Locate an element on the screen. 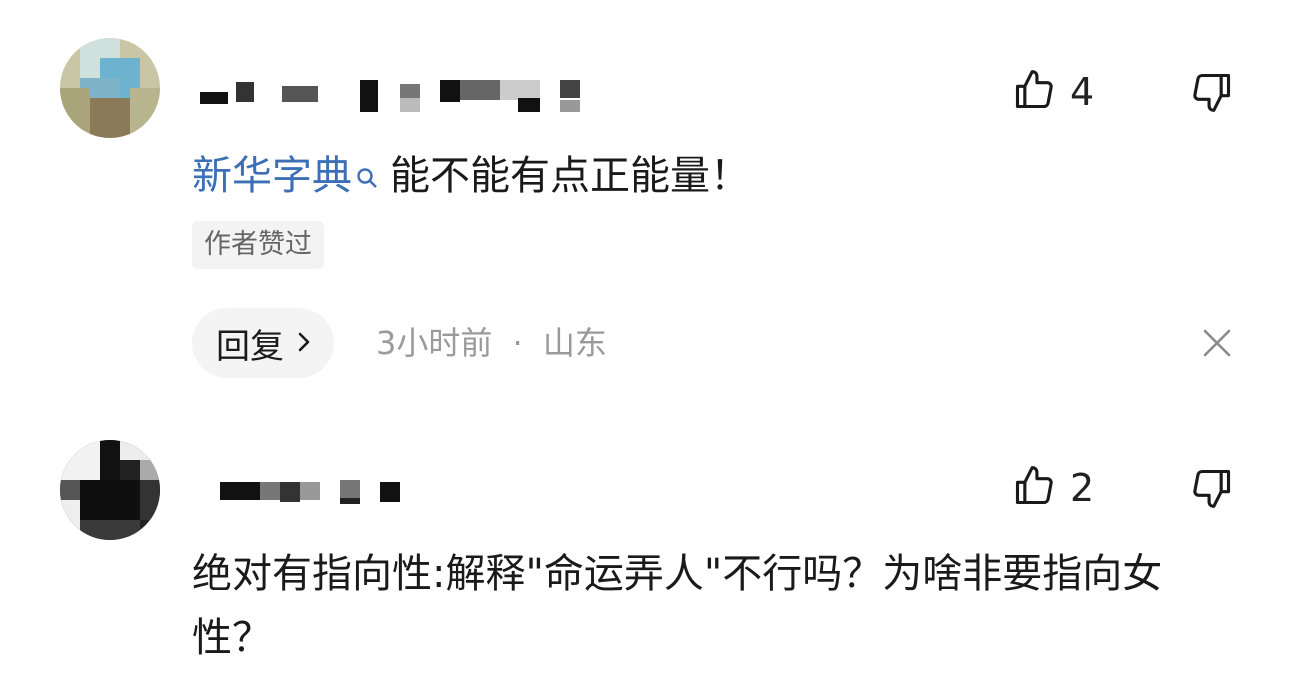 This screenshot has height=685, width=1290. close-icon is located at coordinates (1217, 347).